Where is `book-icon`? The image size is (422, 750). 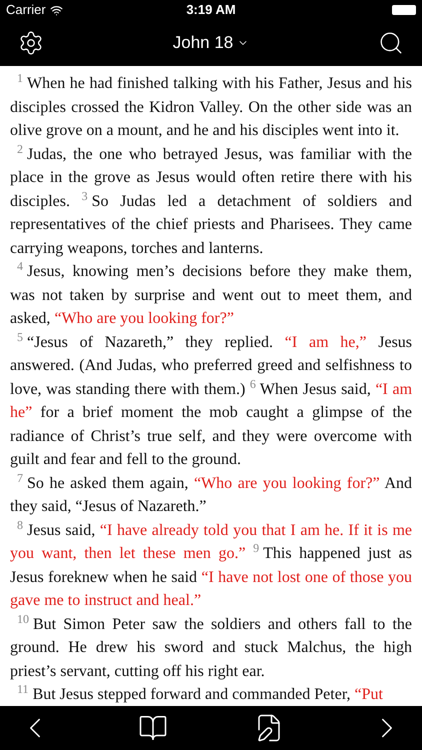
book-icon is located at coordinates (153, 728).